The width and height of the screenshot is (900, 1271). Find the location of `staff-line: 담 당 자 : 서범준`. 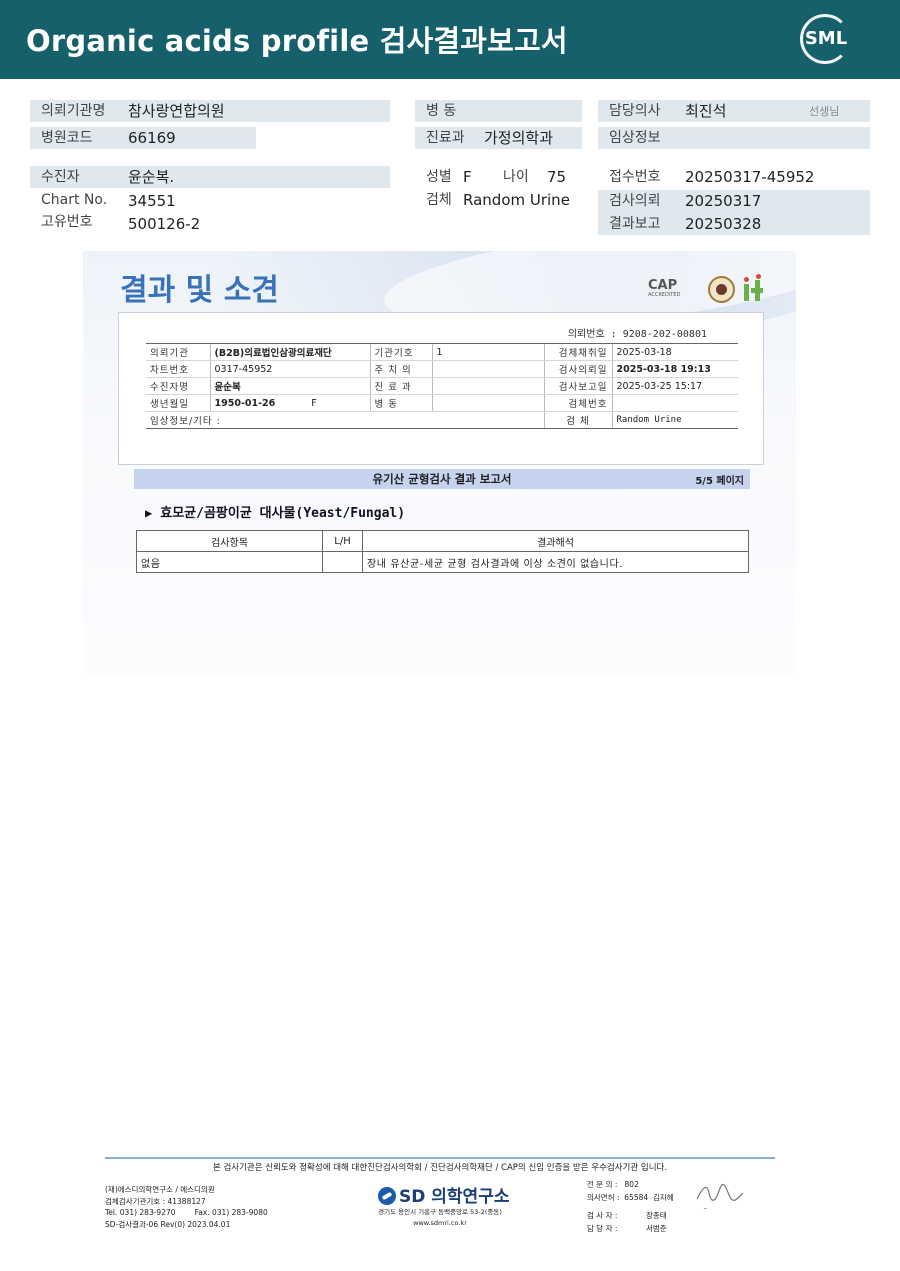

staff-line: 담 당 자 : 서범준 is located at coordinates (627, 1228).